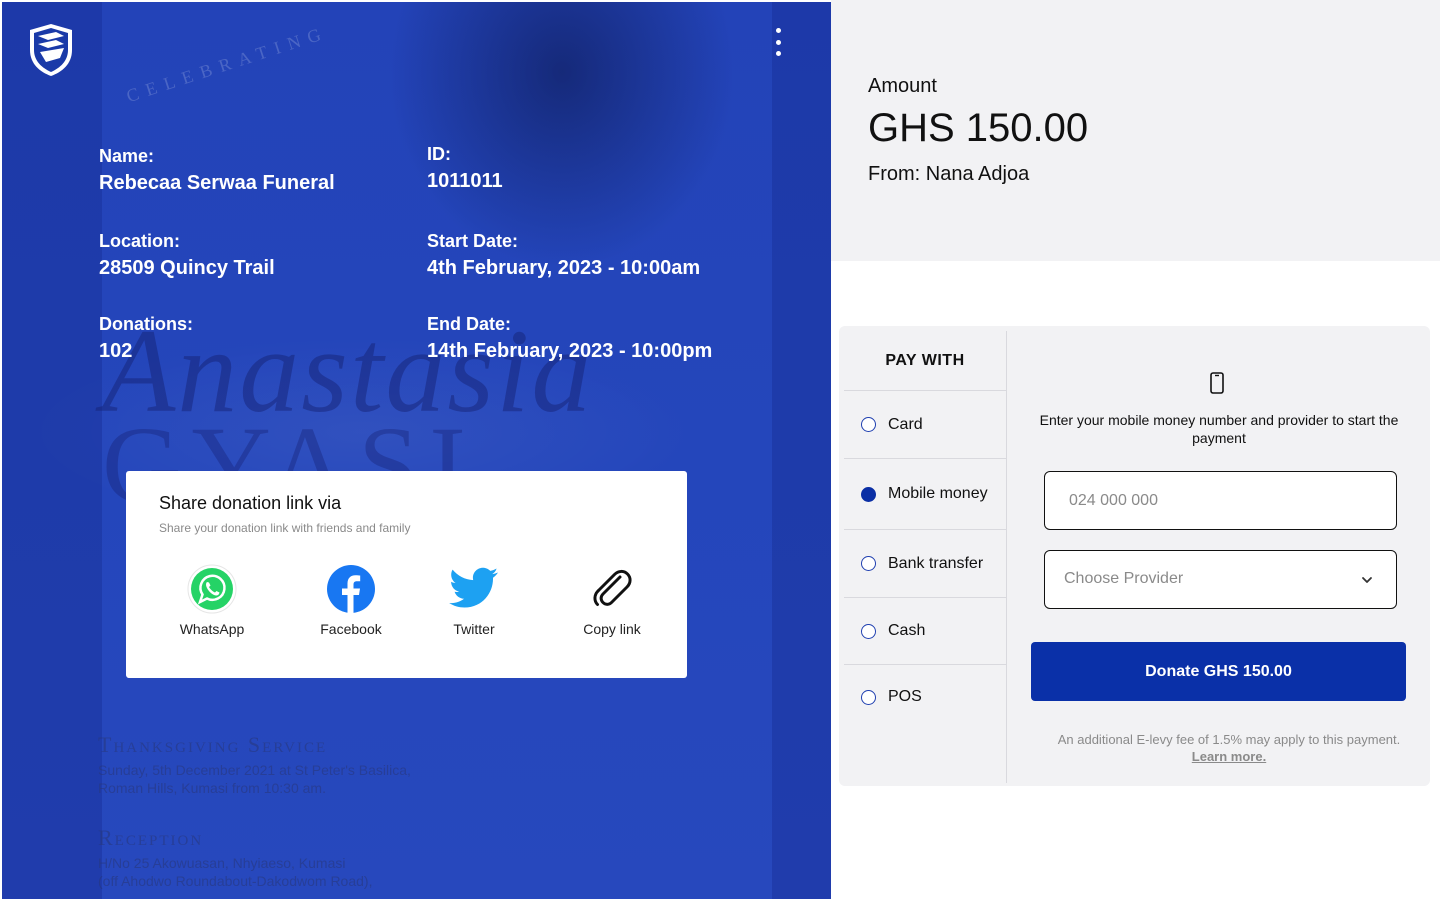  Describe the element at coordinates (212, 629) in the screenshot. I see `share-whatsapp-label: WhatsApp` at that location.